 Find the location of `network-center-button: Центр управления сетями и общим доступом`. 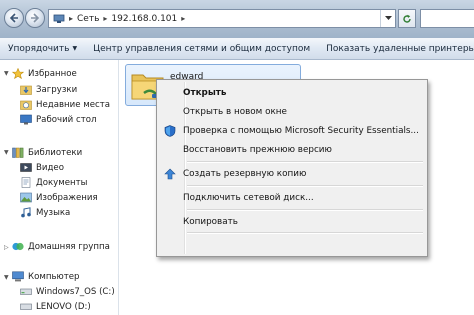

network-center-button: Центр управления сетями и общим доступом is located at coordinates (201, 49).